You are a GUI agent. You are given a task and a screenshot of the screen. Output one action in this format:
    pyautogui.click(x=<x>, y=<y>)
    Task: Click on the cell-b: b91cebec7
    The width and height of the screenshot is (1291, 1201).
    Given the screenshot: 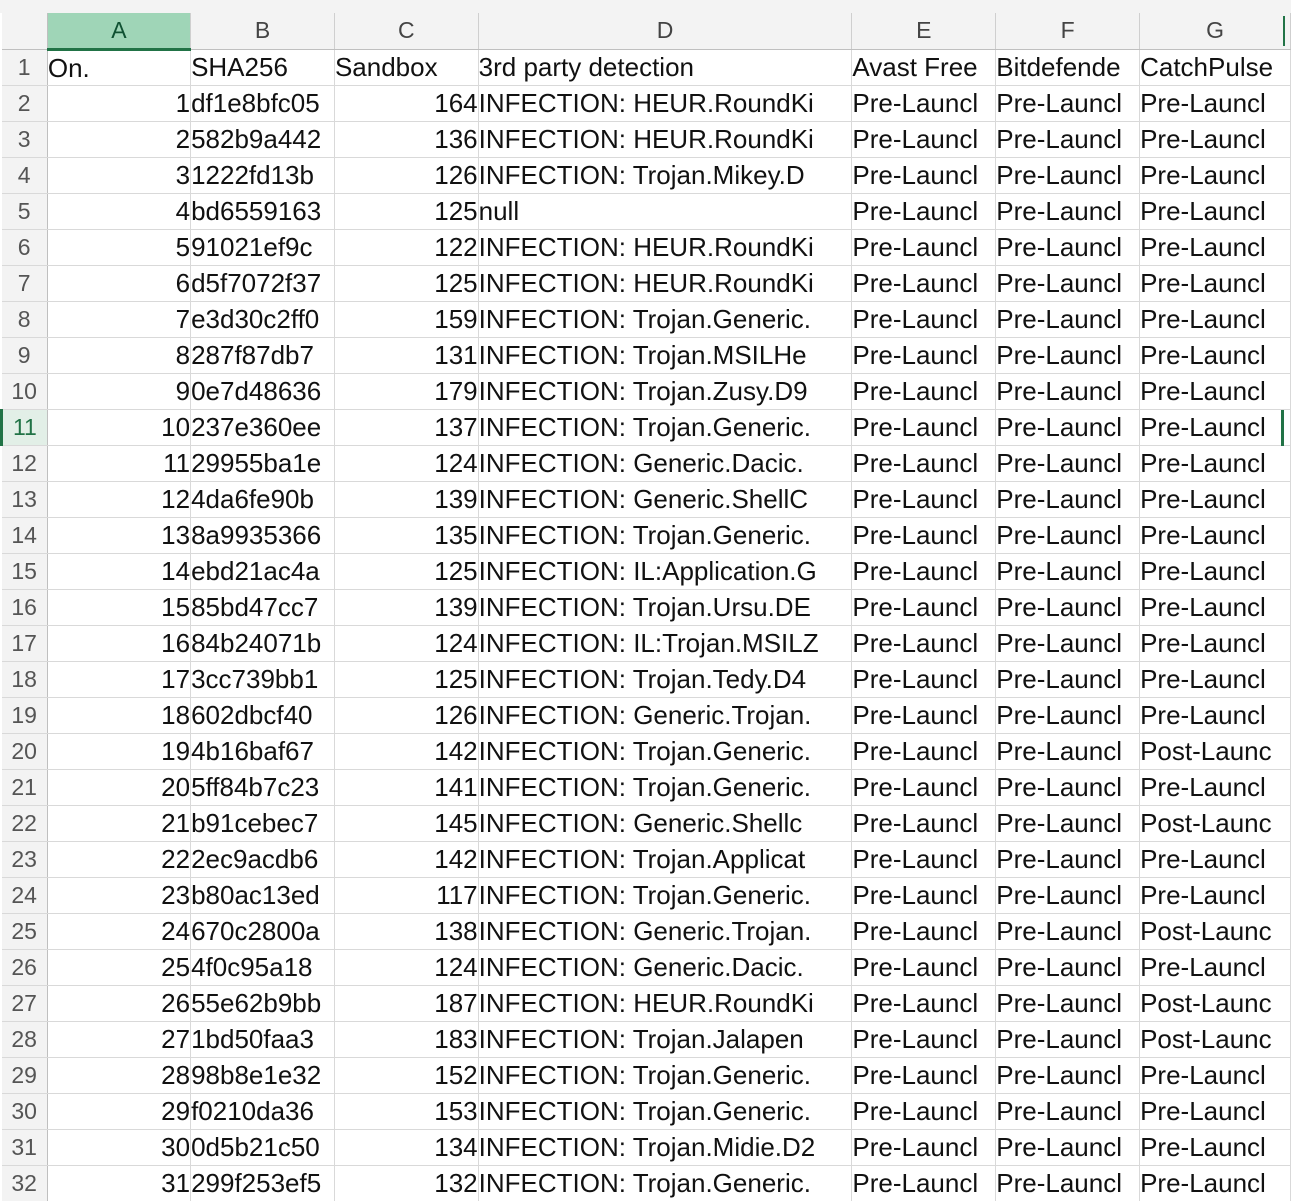 What is the action you would take?
    pyautogui.click(x=262, y=823)
    